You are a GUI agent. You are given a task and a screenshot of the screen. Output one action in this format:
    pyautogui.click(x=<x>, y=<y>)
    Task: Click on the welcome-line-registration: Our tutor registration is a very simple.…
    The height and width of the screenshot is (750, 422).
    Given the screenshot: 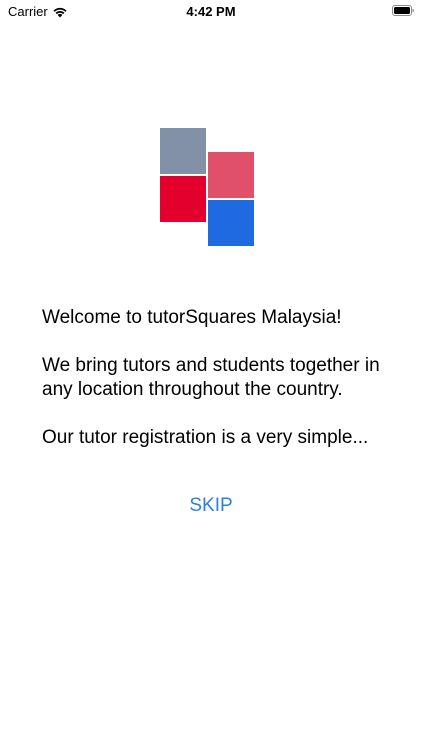 What is the action you would take?
    pyautogui.click(x=205, y=437)
    